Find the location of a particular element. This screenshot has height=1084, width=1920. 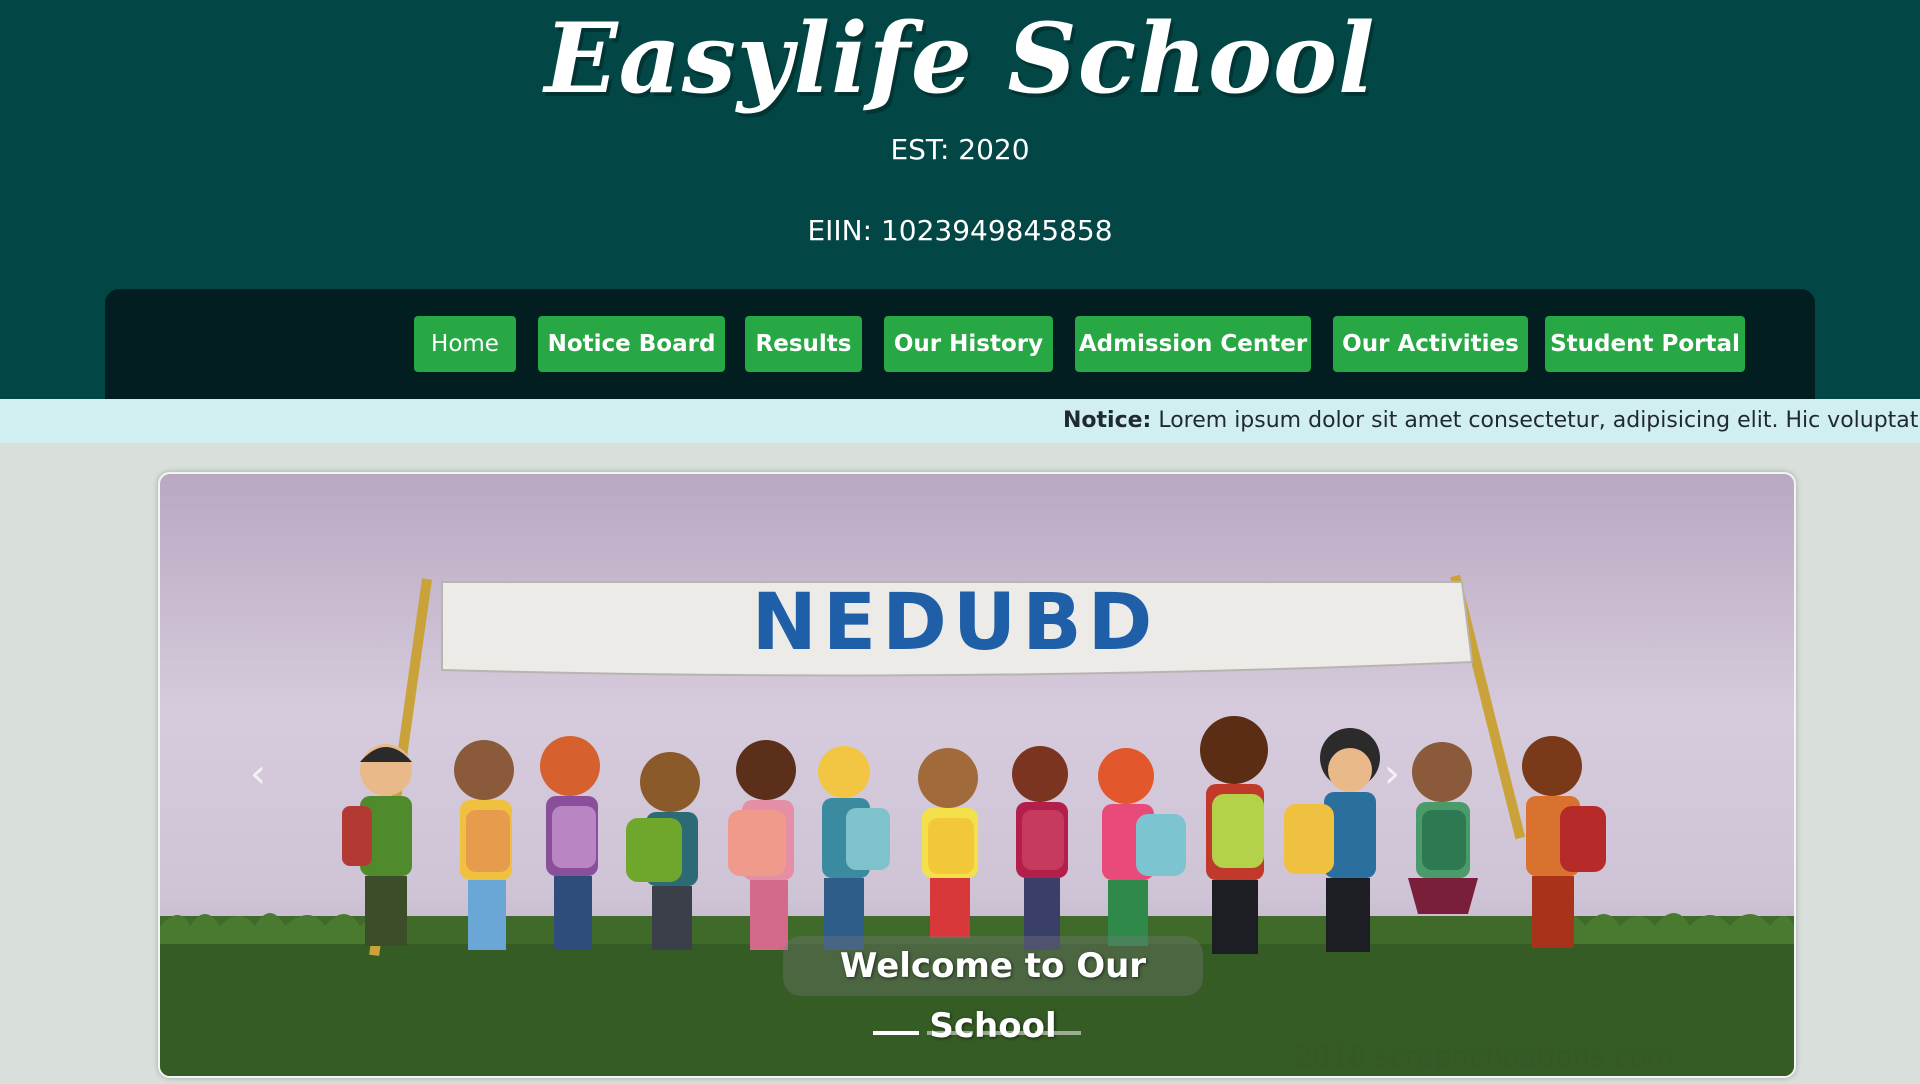

nav-our-history-button: Our History is located at coordinates (968, 344).